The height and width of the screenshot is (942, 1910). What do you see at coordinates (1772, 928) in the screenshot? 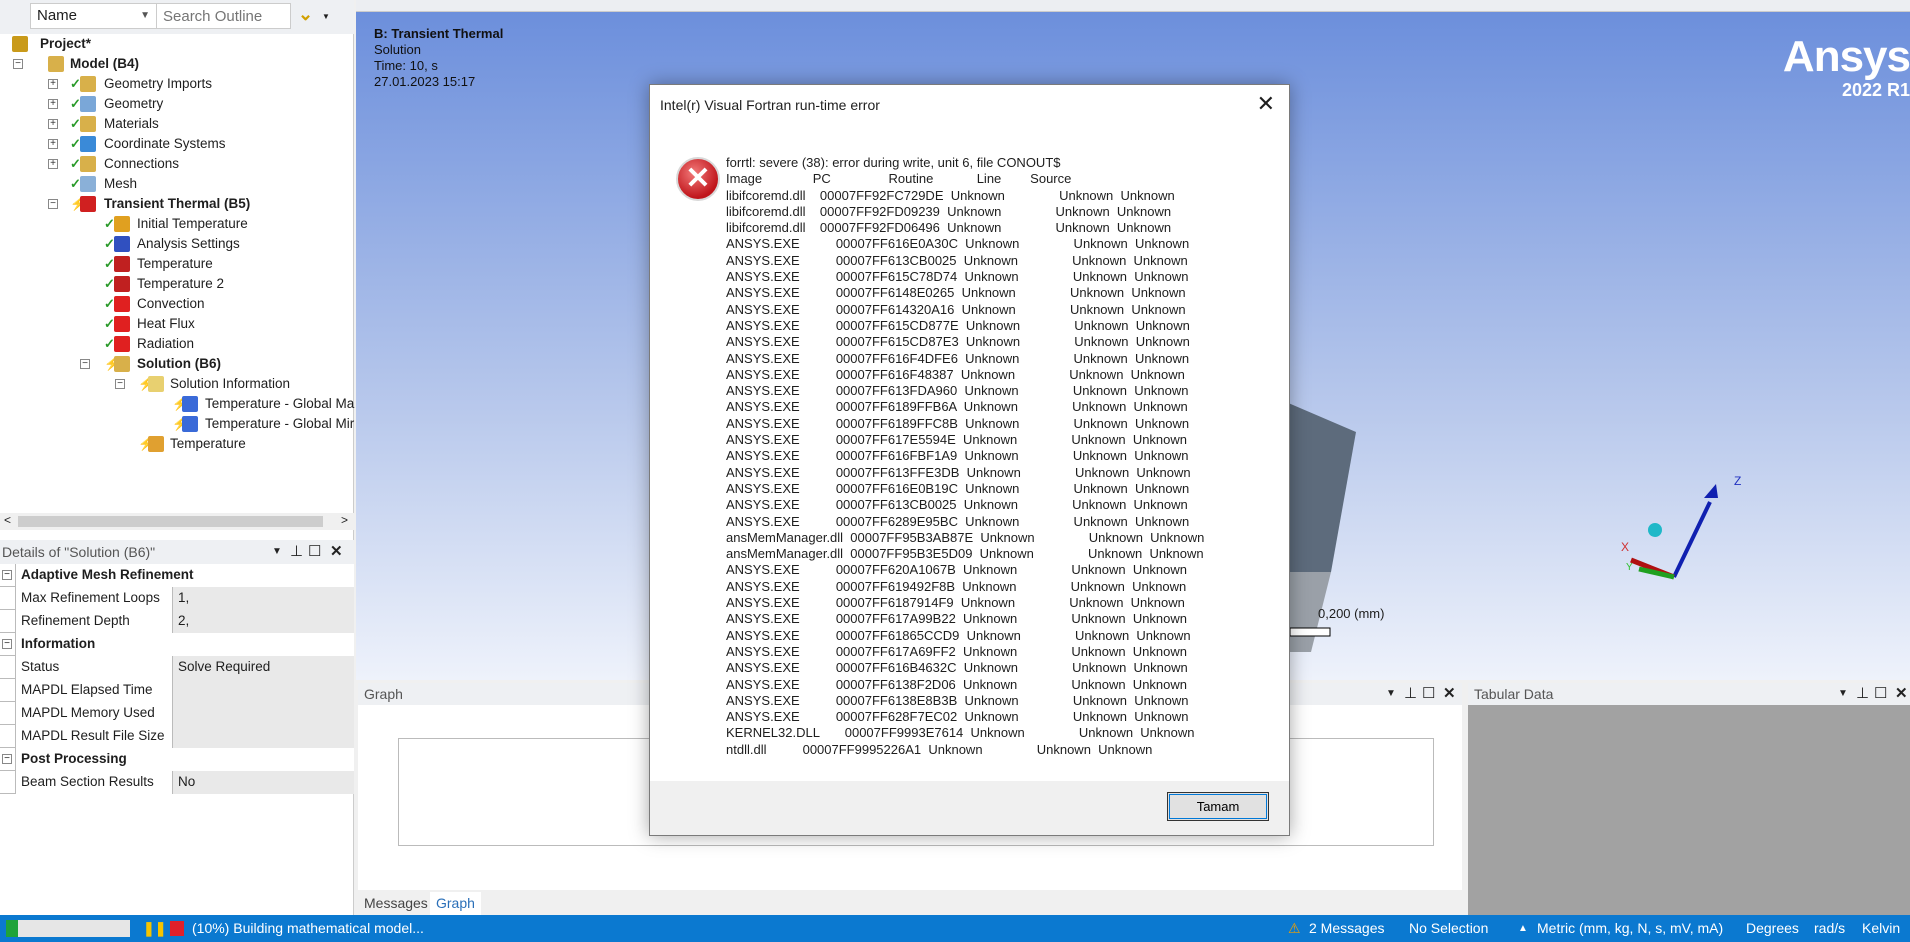
I see `angle-units: Degrees` at bounding box center [1772, 928].